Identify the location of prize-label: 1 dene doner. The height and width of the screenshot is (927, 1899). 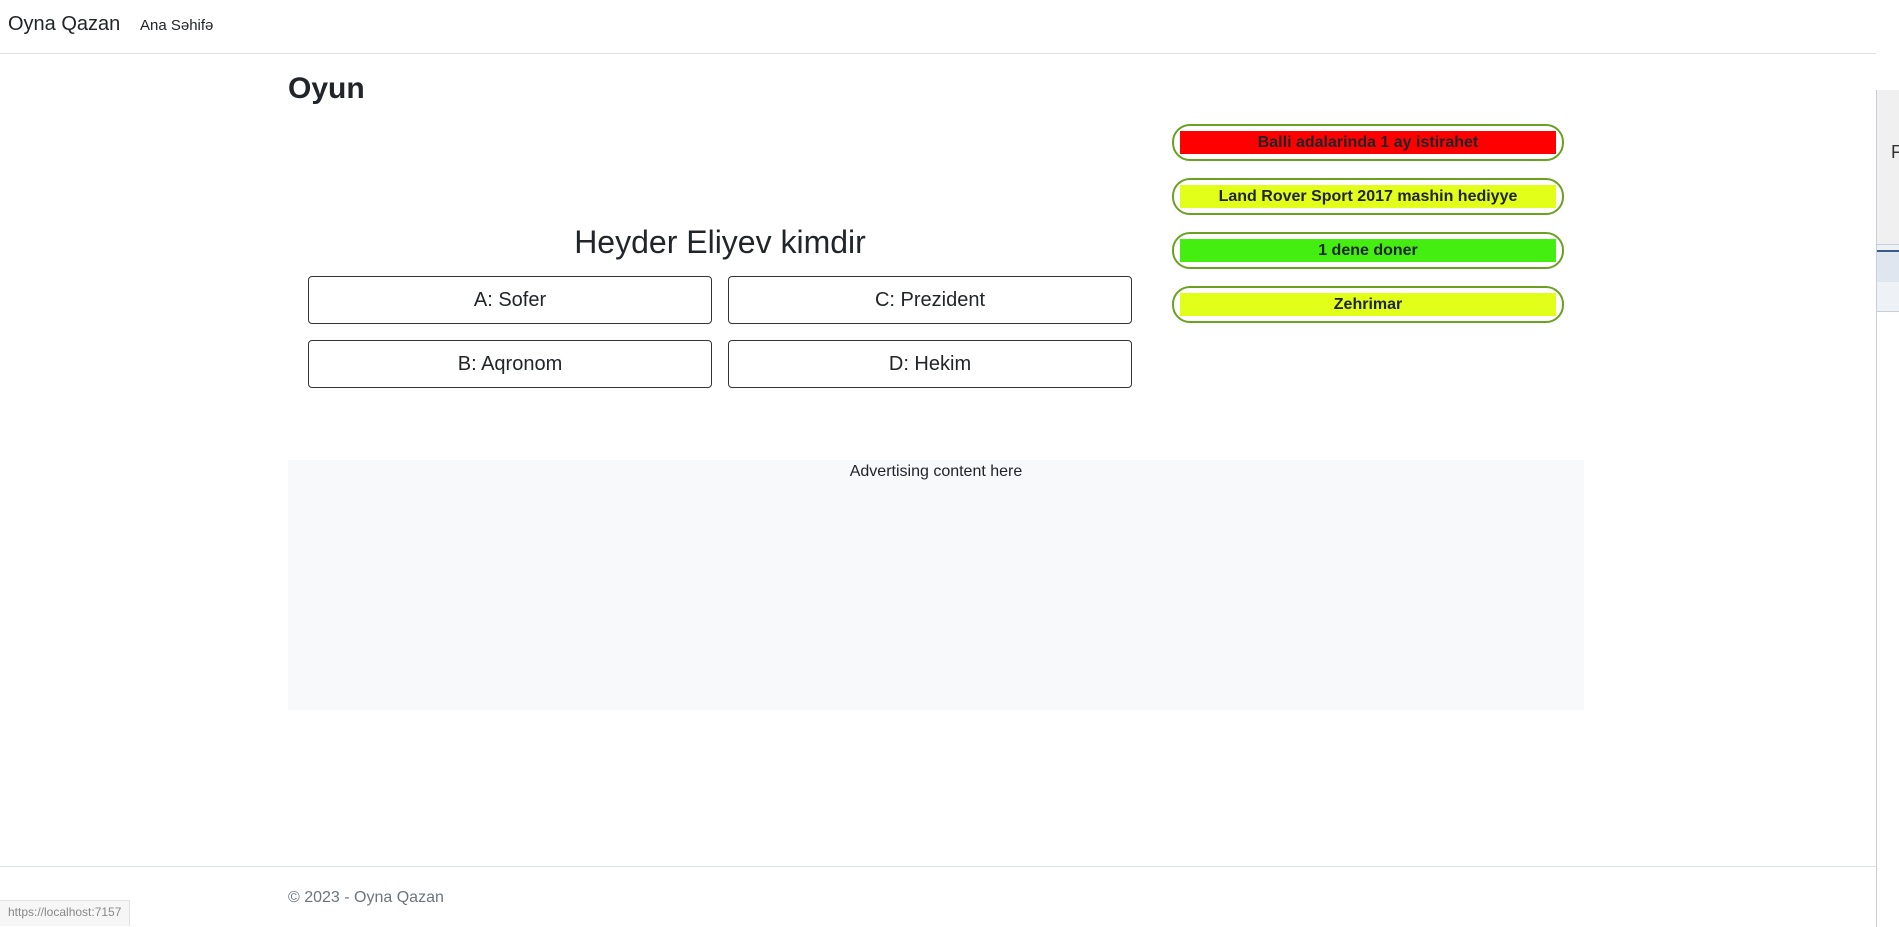
(1368, 250).